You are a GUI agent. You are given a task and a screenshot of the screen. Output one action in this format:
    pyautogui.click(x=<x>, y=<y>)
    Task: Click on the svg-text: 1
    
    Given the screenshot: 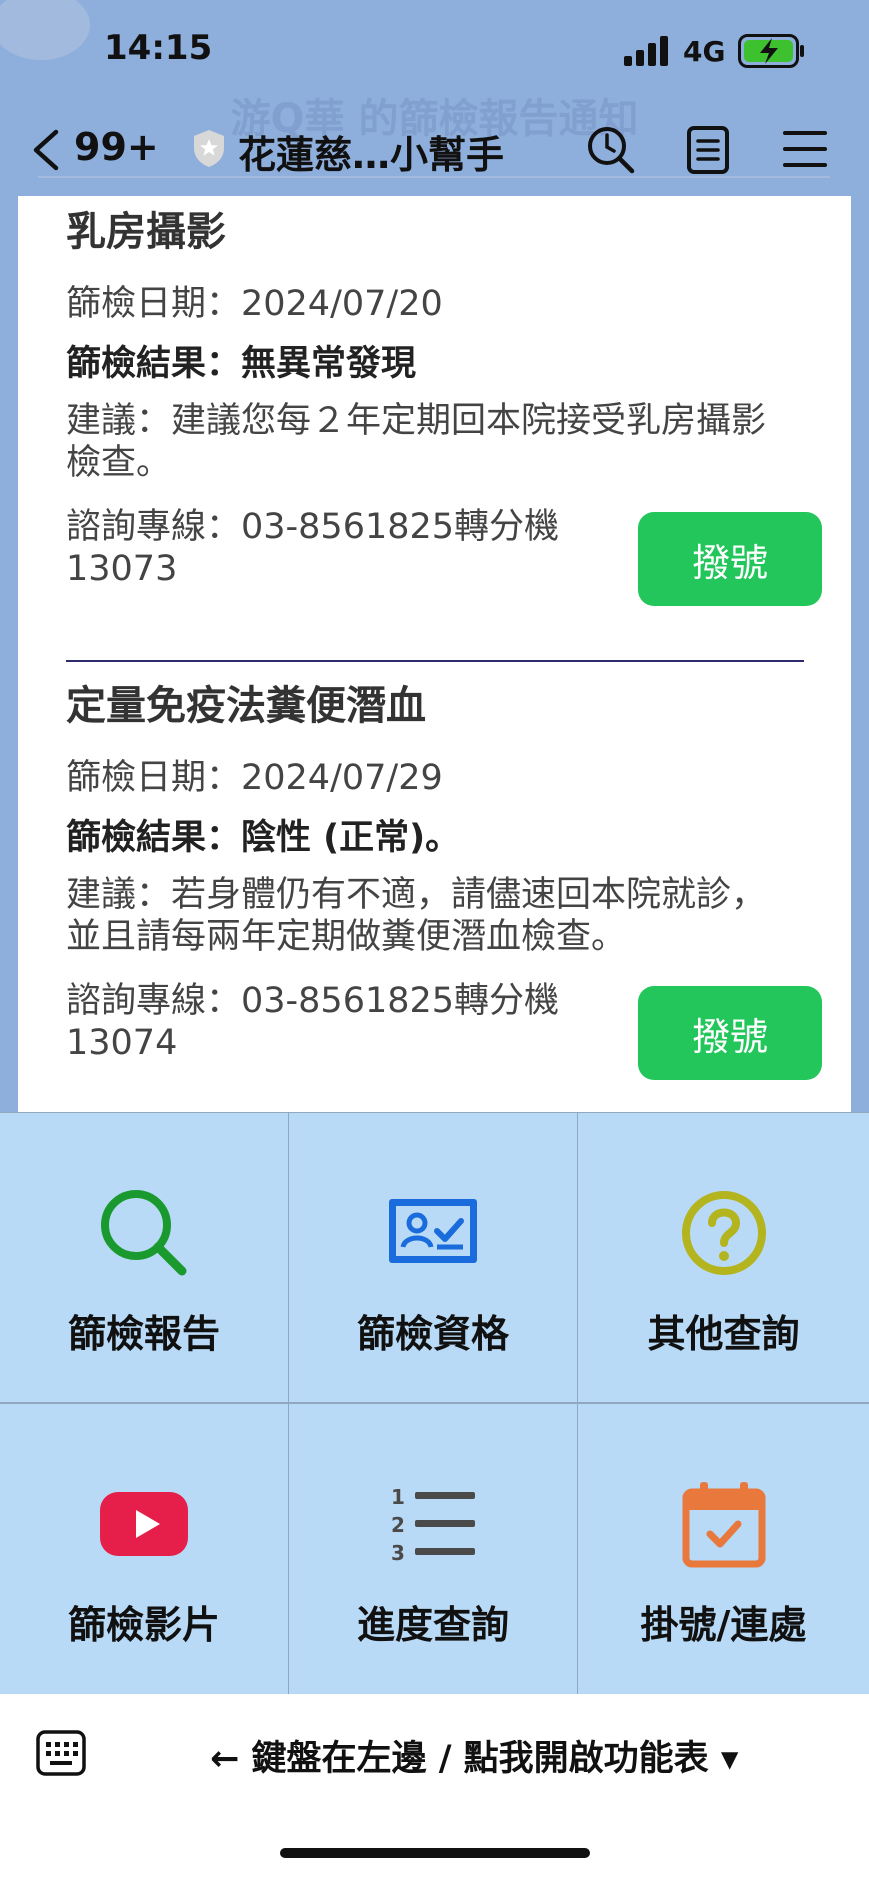 What is the action you would take?
    pyautogui.click(x=398, y=1497)
    